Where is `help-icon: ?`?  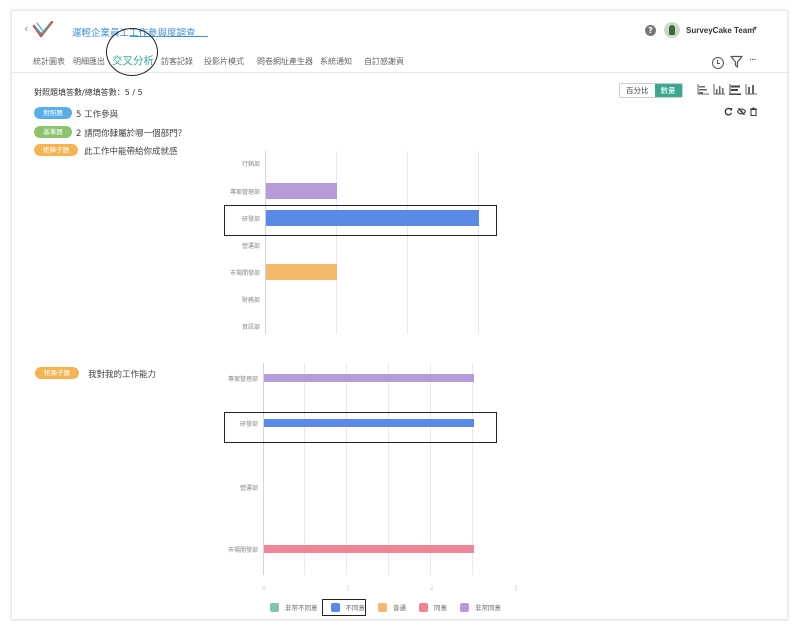
help-icon: ? is located at coordinates (650, 30).